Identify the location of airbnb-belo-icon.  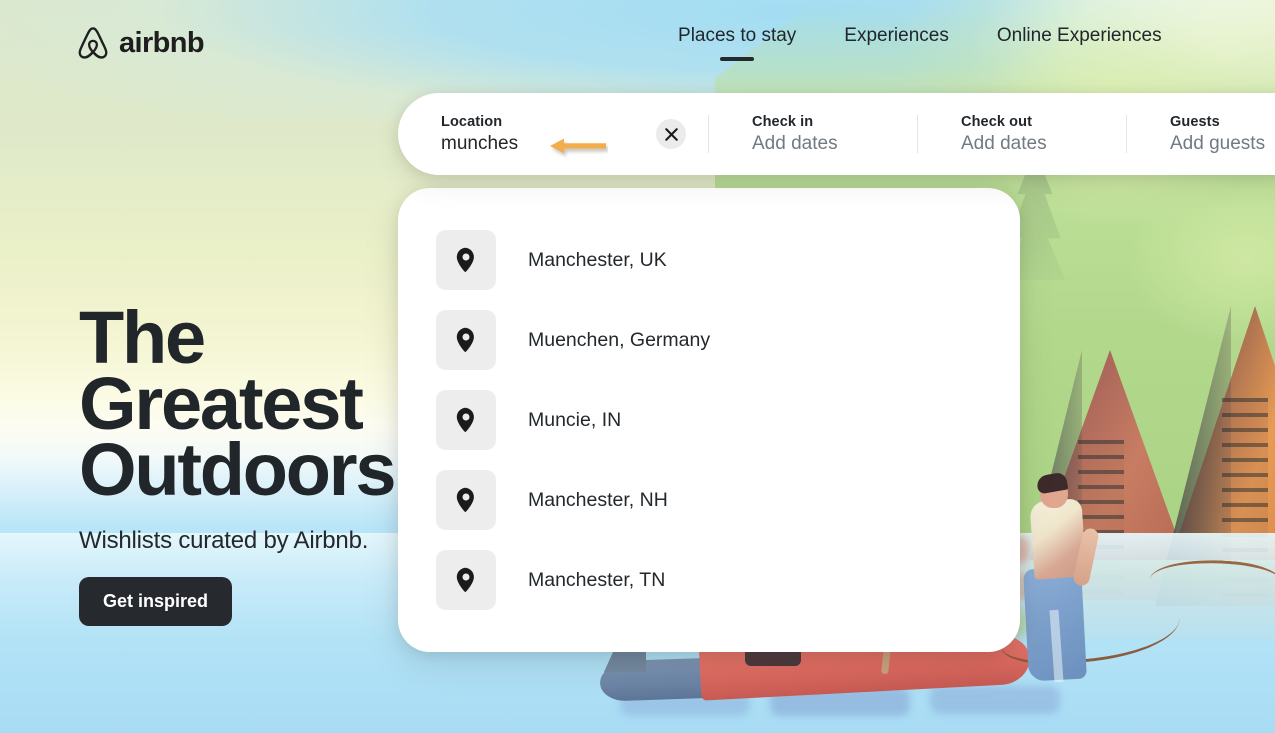
(93, 43).